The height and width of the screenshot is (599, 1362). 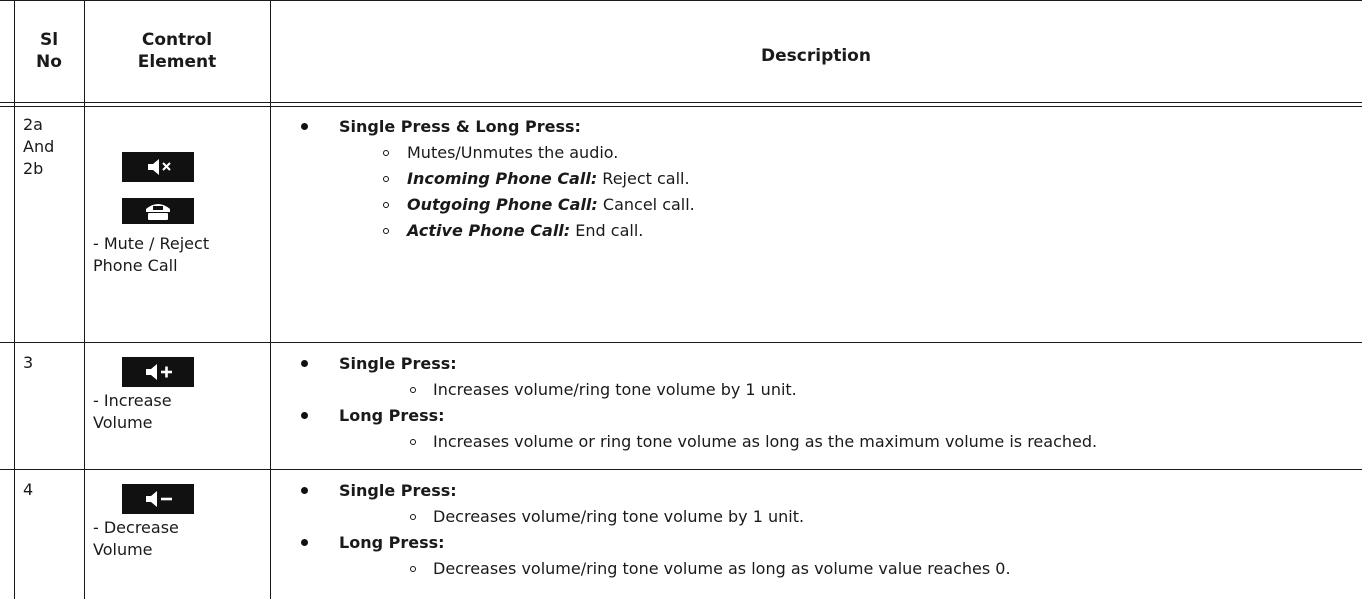 I want to click on row-2-sl-line1: 3, so click(x=28, y=362).